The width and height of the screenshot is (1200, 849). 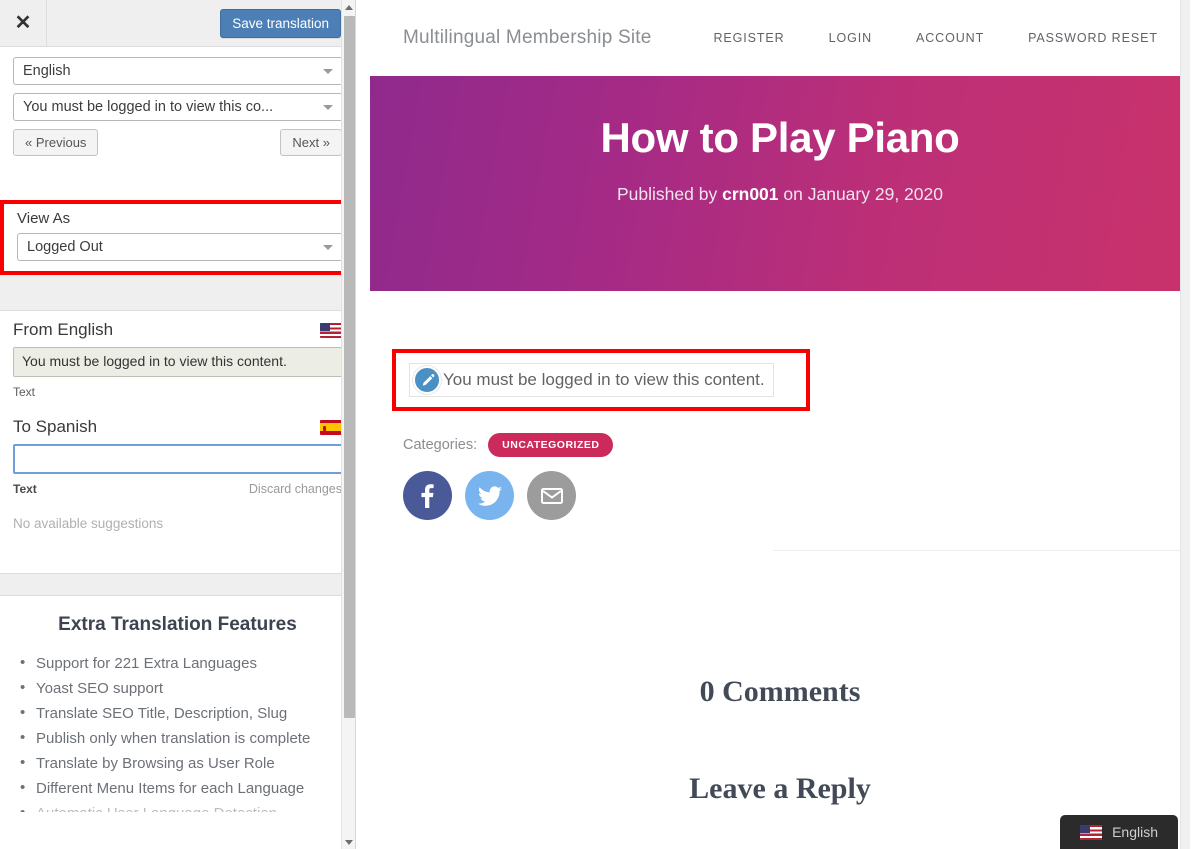 What do you see at coordinates (25, 489) in the screenshot?
I see `target-field-type: Text` at bounding box center [25, 489].